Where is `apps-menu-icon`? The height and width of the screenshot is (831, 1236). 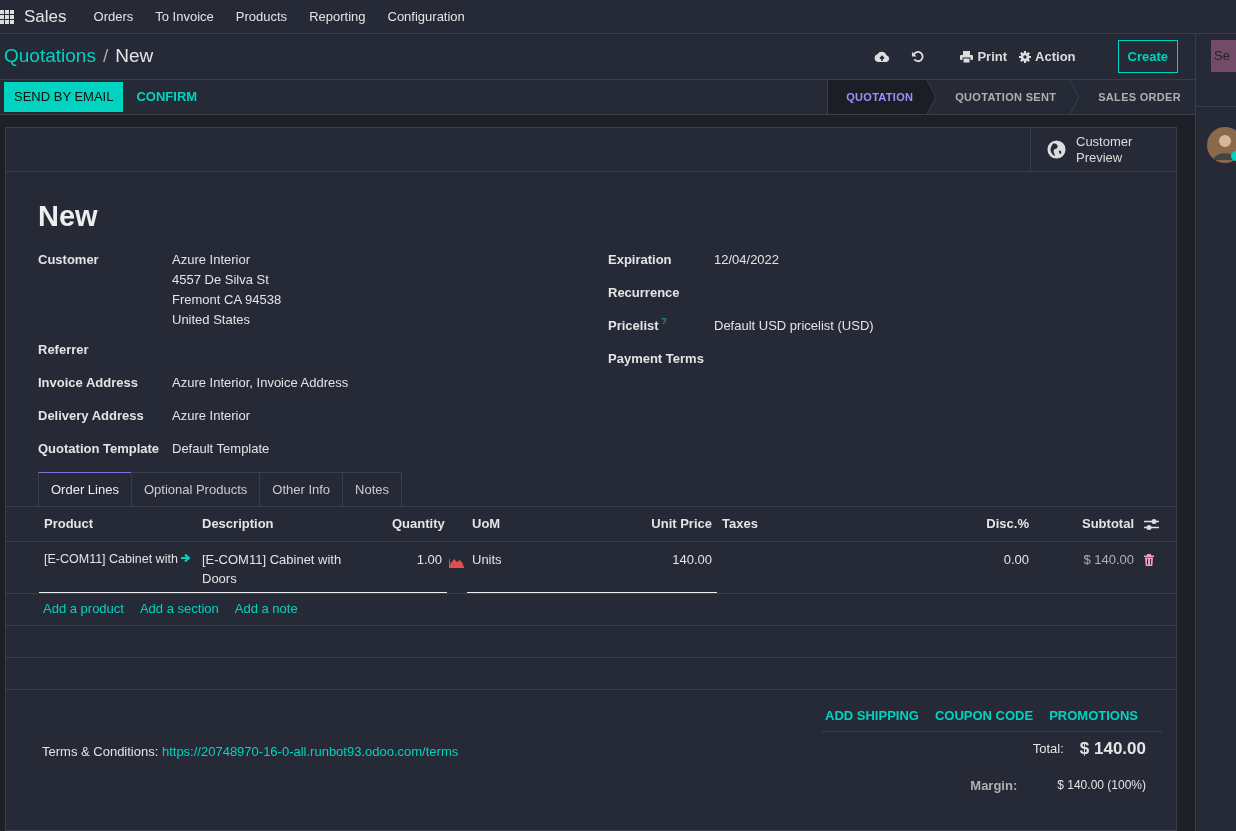 apps-menu-icon is located at coordinates (7, 16).